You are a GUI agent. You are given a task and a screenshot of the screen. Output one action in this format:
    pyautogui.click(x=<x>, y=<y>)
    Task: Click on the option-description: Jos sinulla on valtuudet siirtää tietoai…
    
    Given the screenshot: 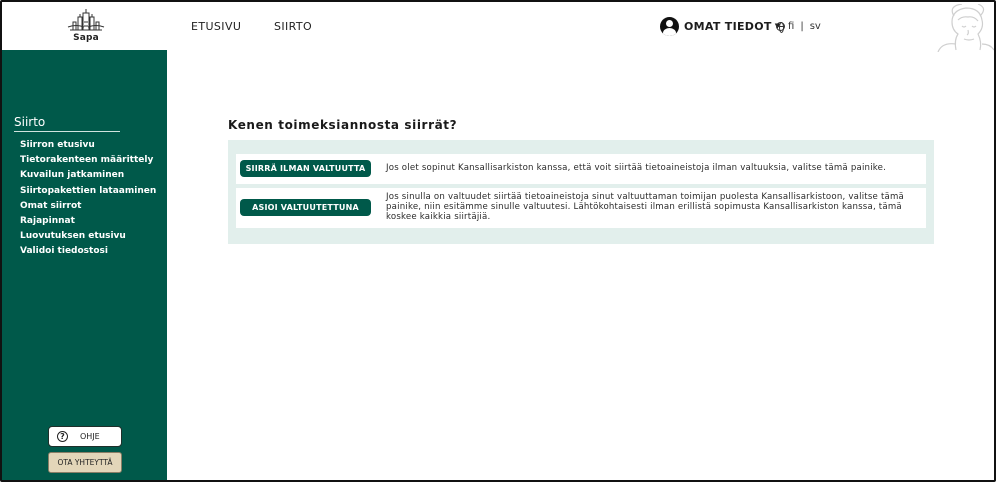 What is the action you would take?
    pyautogui.click(x=645, y=207)
    